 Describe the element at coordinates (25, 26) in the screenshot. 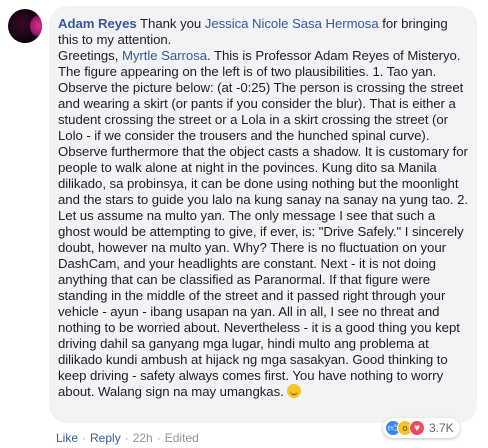

I see `avatar` at that location.